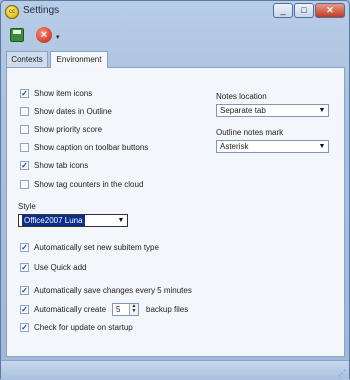 This screenshot has height=380, width=350. Describe the element at coordinates (96, 247) in the screenshot. I see `checkbox-label: Automatically set new subitem type` at that location.